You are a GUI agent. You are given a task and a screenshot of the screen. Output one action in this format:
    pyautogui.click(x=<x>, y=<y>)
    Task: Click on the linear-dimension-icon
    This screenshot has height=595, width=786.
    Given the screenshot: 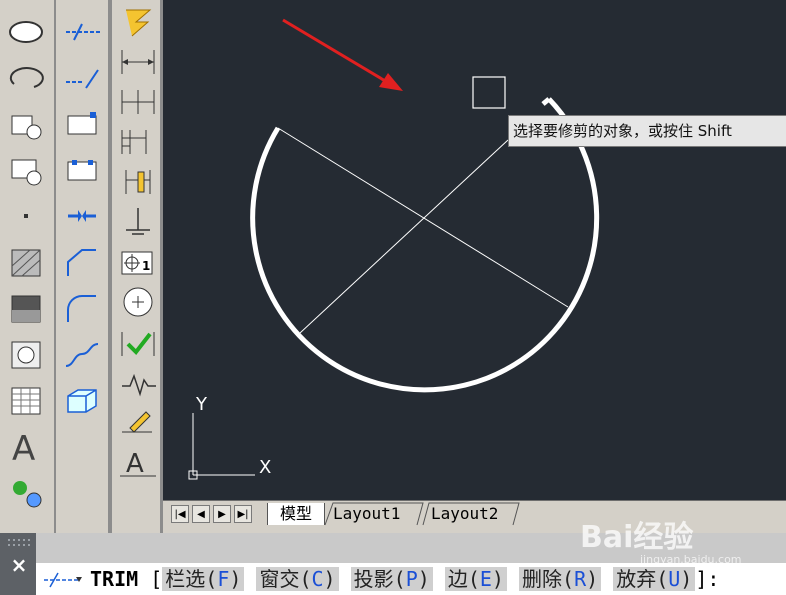 What is the action you would take?
    pyautogui.click(x=138, y=62)
    